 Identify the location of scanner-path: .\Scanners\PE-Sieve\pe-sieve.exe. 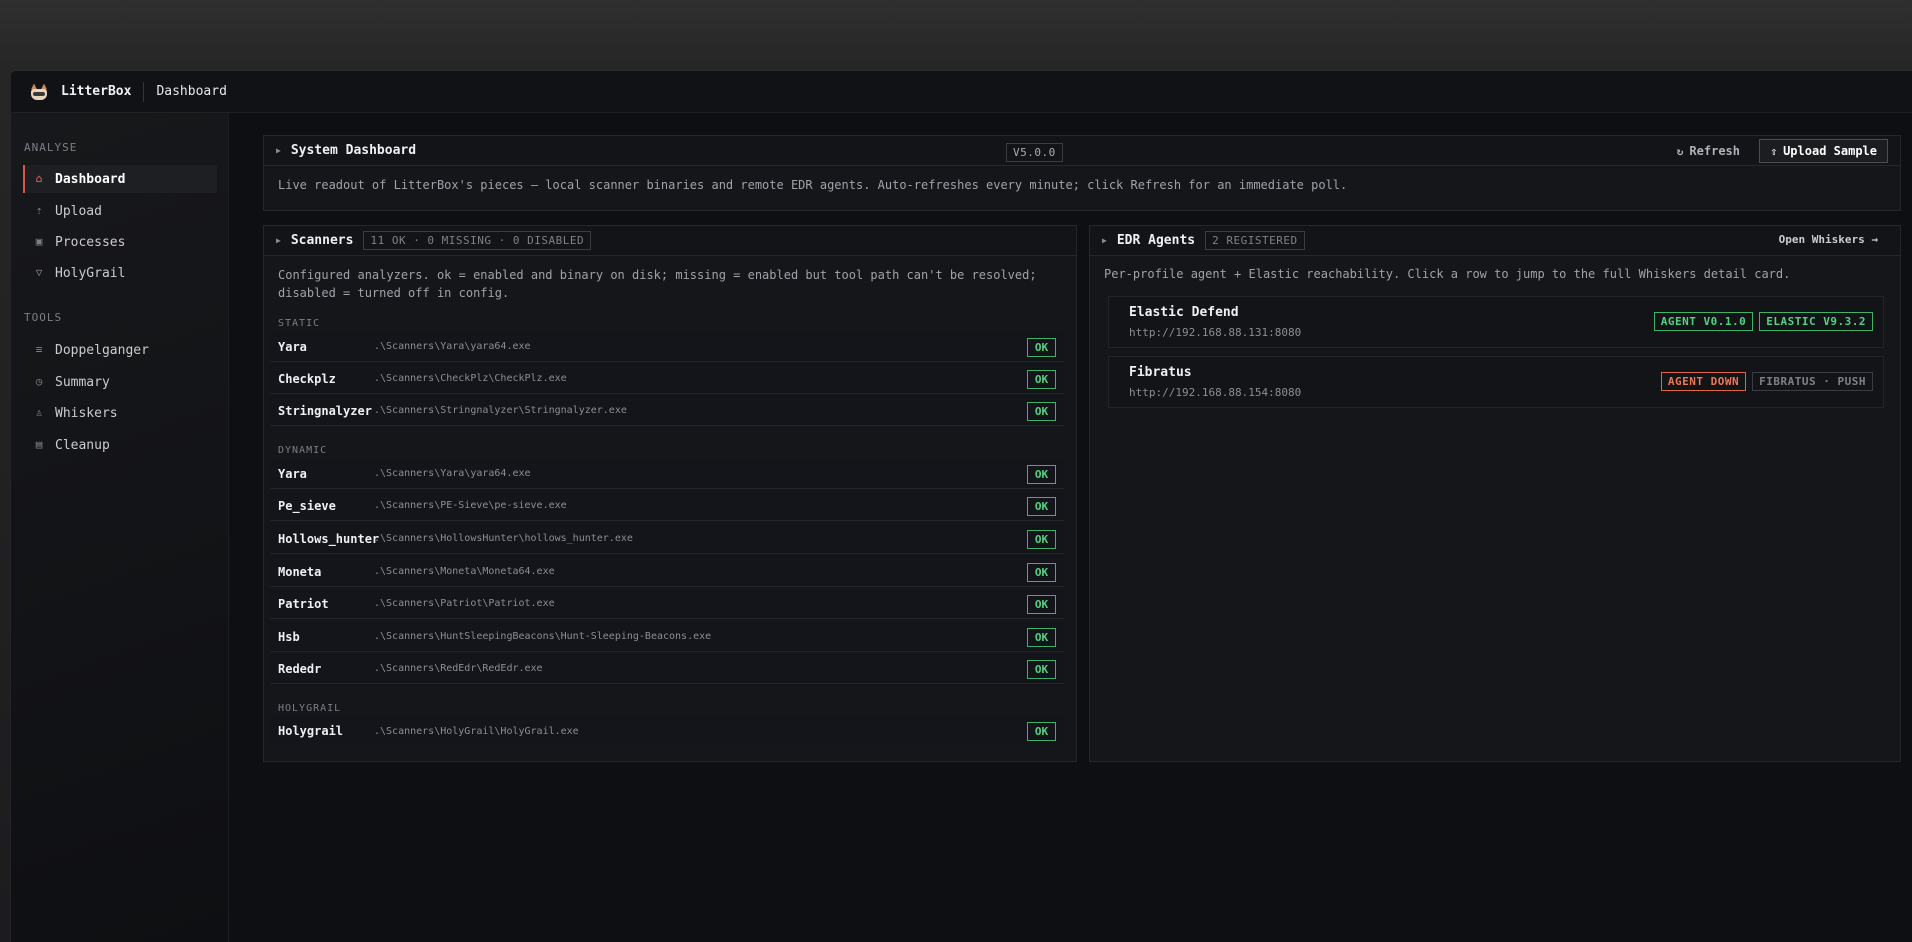
(470, 505).